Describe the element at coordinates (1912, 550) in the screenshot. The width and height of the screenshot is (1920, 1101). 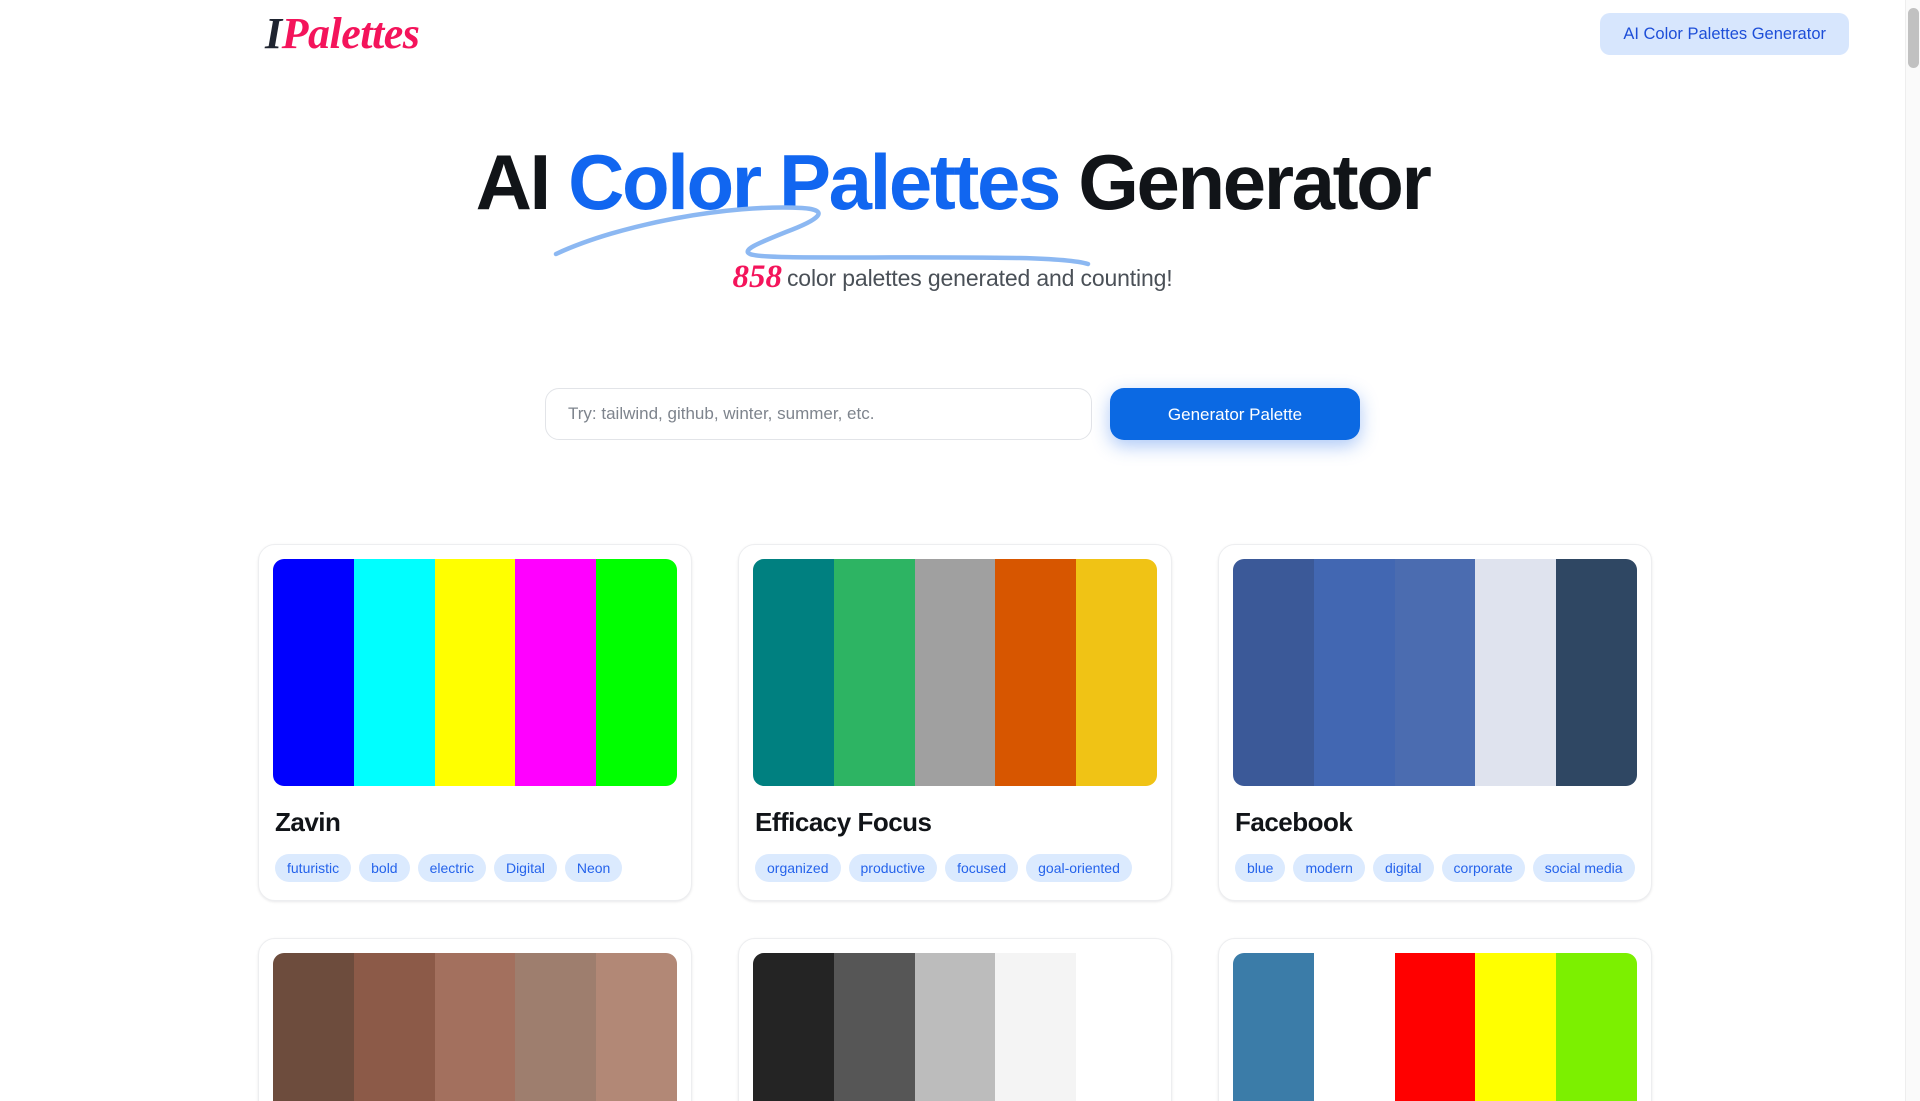
I see `page-scrollbar` at that location.